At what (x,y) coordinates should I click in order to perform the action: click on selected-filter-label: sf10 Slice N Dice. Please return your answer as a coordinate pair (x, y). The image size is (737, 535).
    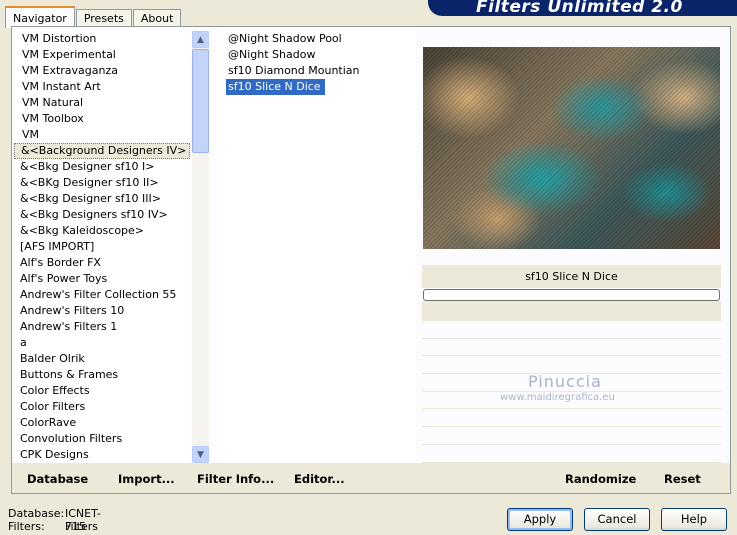
    Looking at the image, I should click on (275, 87).